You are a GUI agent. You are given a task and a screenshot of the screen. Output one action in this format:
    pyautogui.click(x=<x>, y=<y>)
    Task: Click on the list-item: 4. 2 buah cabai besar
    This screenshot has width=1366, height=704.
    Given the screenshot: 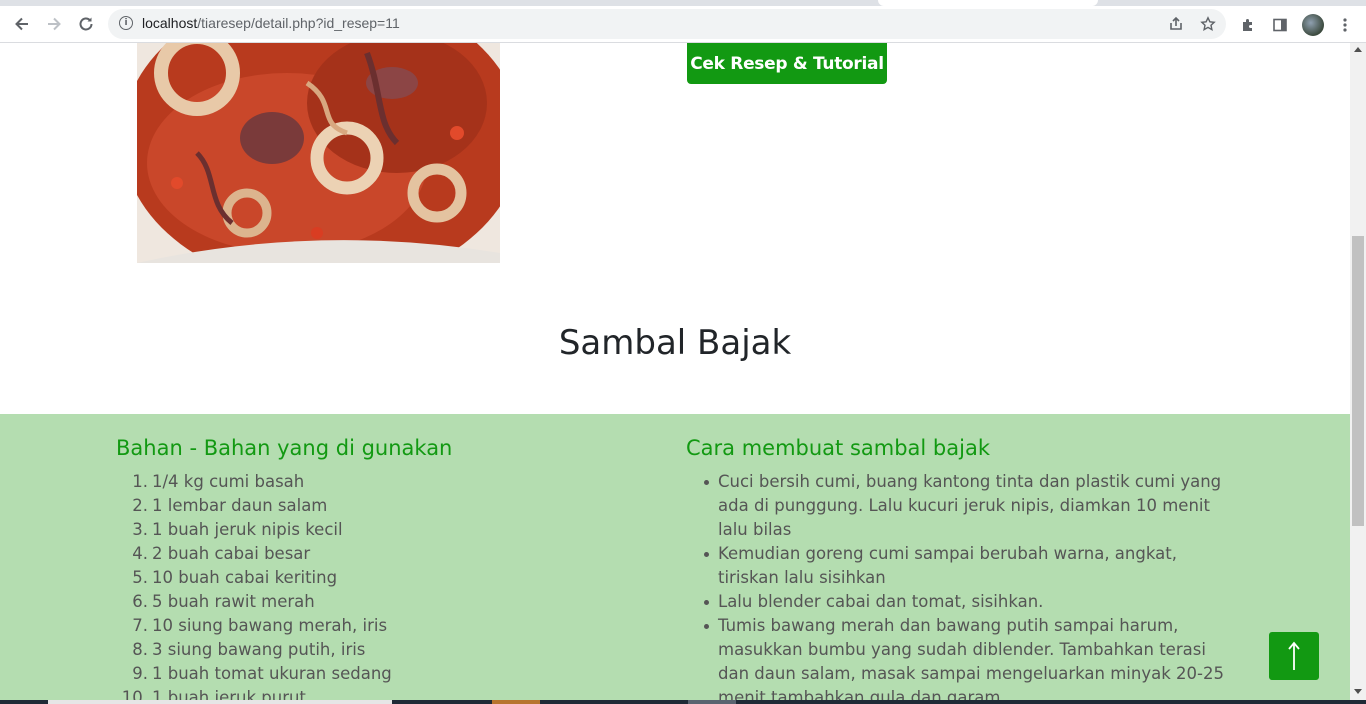 What is the action you would take?
    pyautogui.click(x=221, y=553)
    